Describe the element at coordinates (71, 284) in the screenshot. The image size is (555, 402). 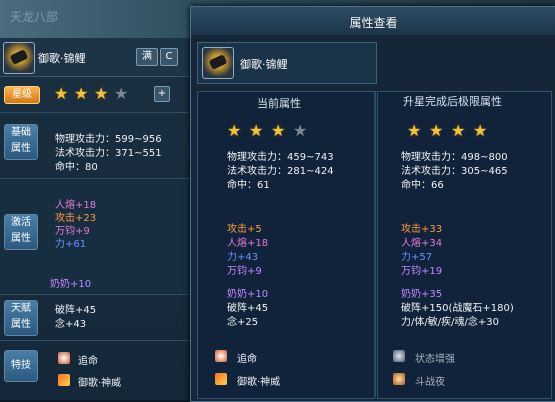
I see `activate-extra: 奶奶+10` at that location.